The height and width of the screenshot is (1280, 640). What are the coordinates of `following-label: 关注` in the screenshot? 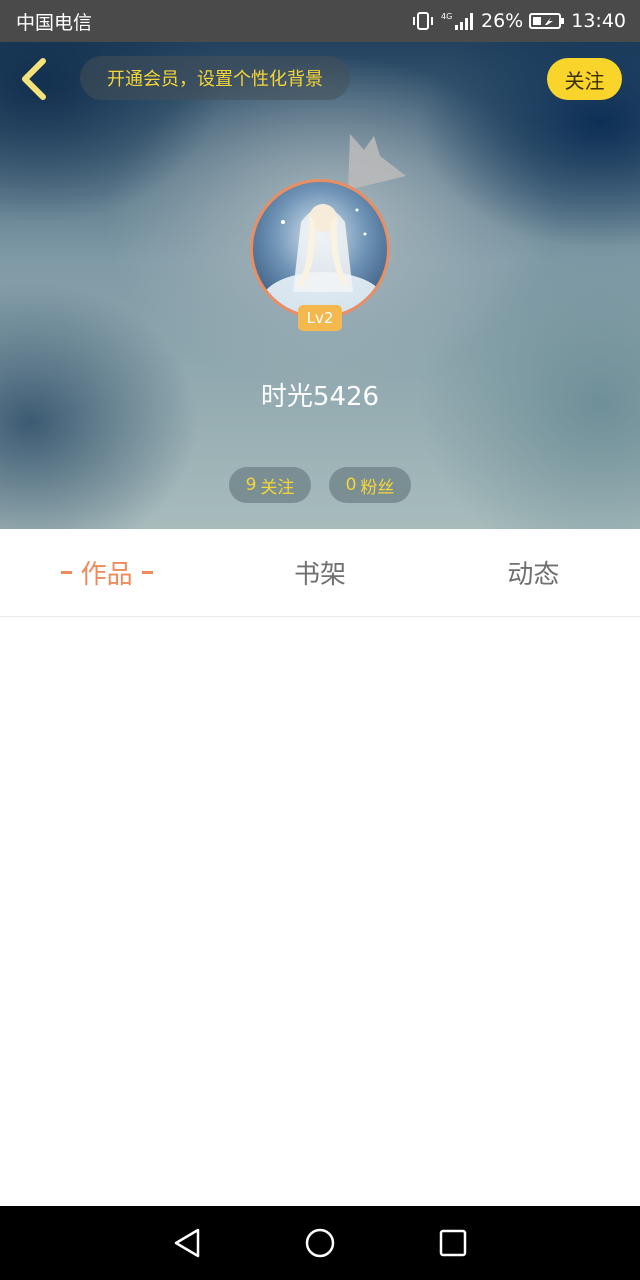 It's located at (277, 487).